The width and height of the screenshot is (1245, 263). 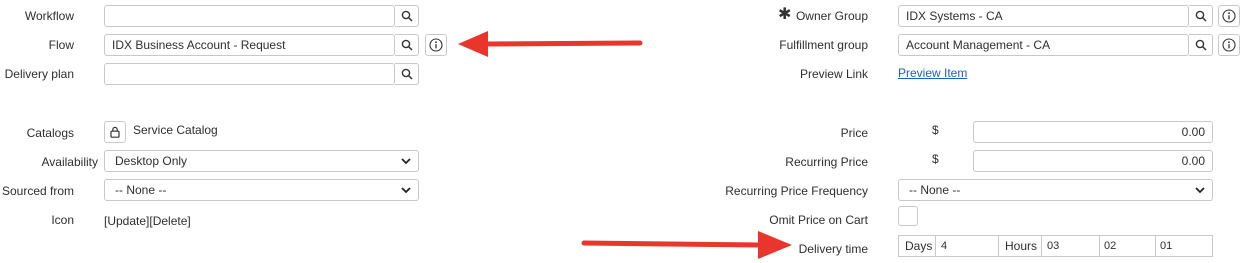 I want to click on icon-delete-link: [Delete], so click(x=169, y=221).